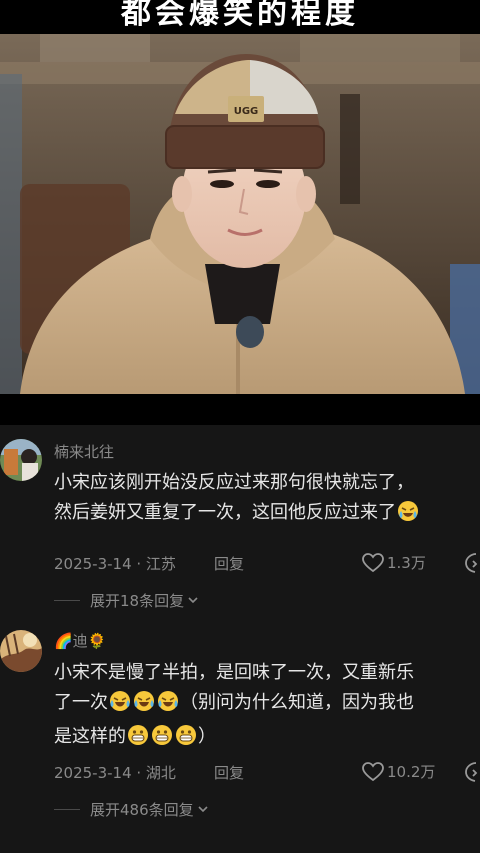 This screenshot has width=480, height=853. What do you see at coordinates (411, 772) in the screenshot?
I see `like-count: 10.2万` at bounding box center [411, 772].